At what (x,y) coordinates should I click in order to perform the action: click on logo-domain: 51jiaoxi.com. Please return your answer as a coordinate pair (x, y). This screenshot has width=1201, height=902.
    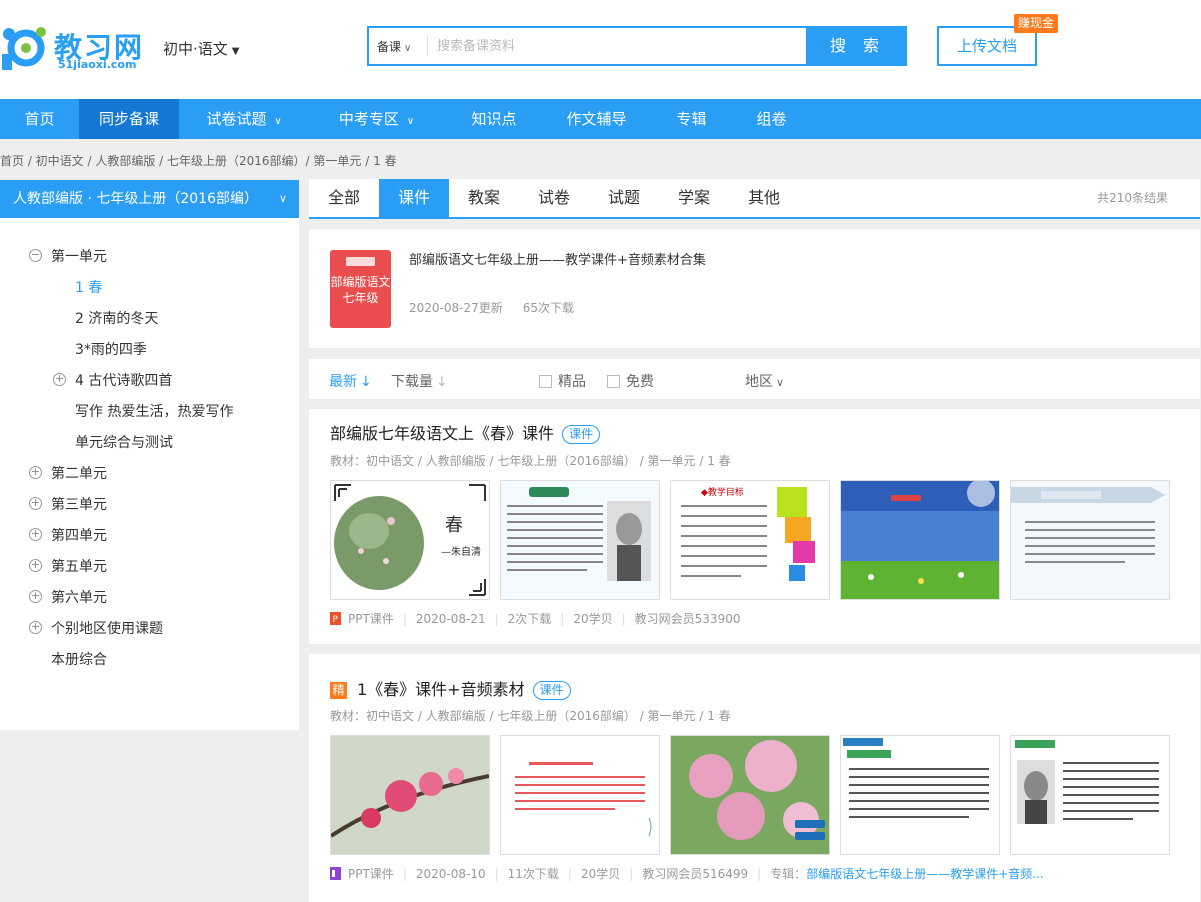
    Looking at the image, I should click on (97, 64).